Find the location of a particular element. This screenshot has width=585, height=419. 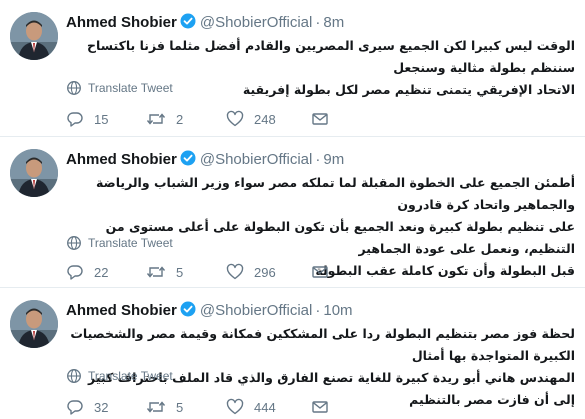

timestamp: 9m is located at coordinates (333, 159).